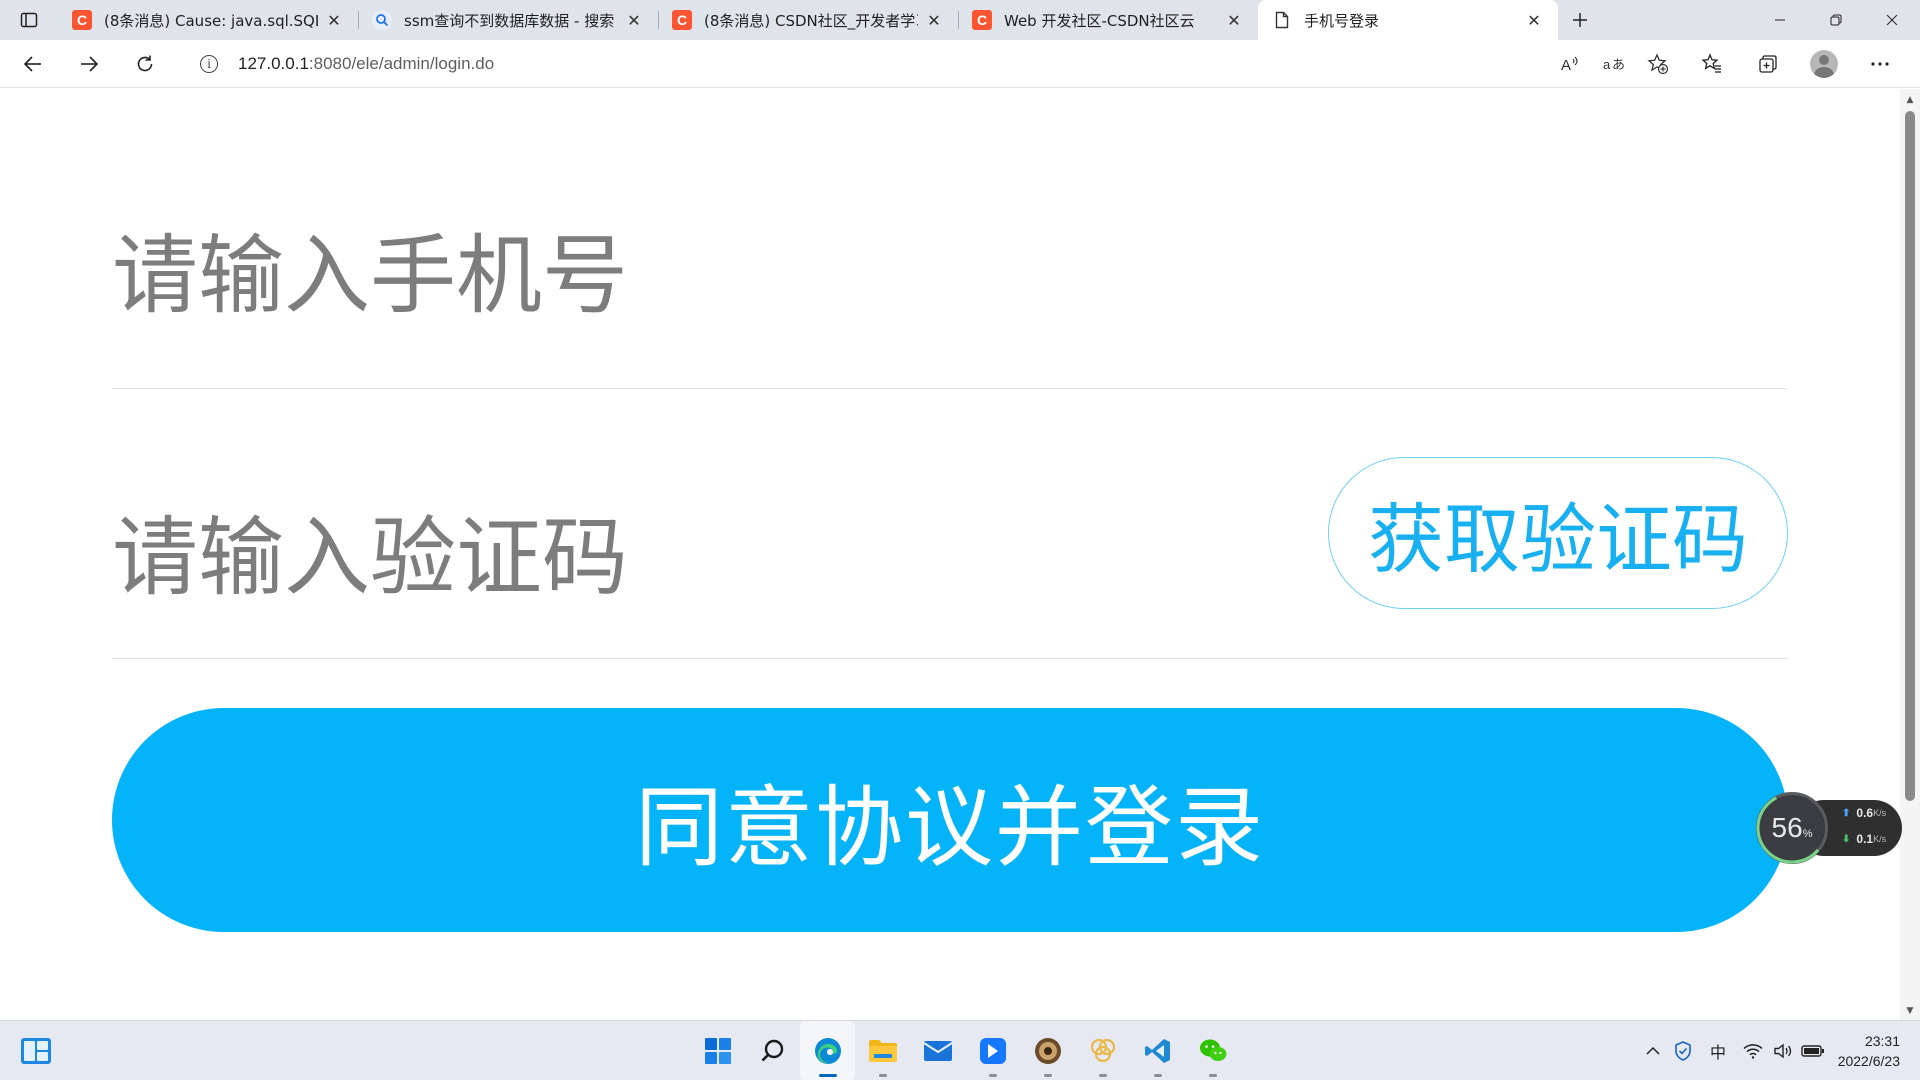 The image size is (1920, 1081). I want to click on feishu-button, so click(992, 1051).